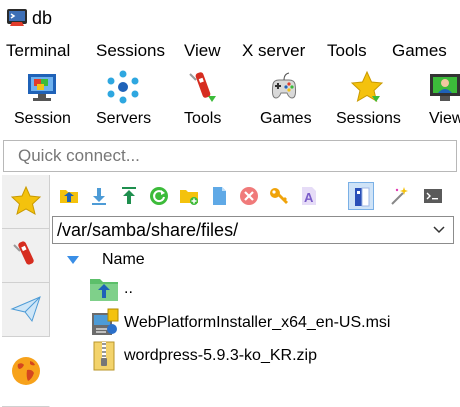  Describe the element at coordinates (130, 51) in the screenshot. I see `menu-sessions: Sessions` at that location.